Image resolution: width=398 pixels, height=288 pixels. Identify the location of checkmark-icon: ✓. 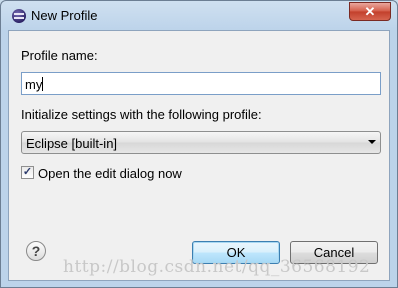
(27, 172).